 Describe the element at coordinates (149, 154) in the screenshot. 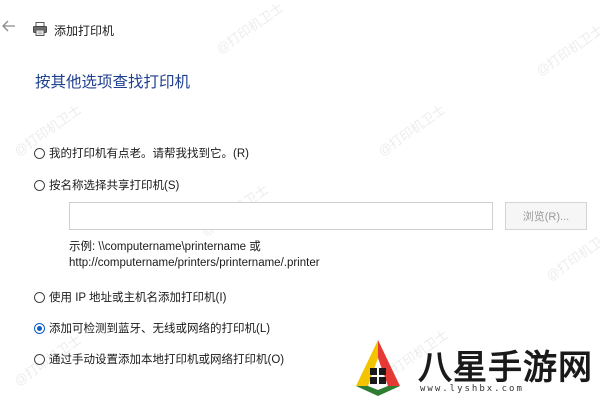

I see `option-label: 我的打印机有点老。请帮我找到它。(R)` at that location.